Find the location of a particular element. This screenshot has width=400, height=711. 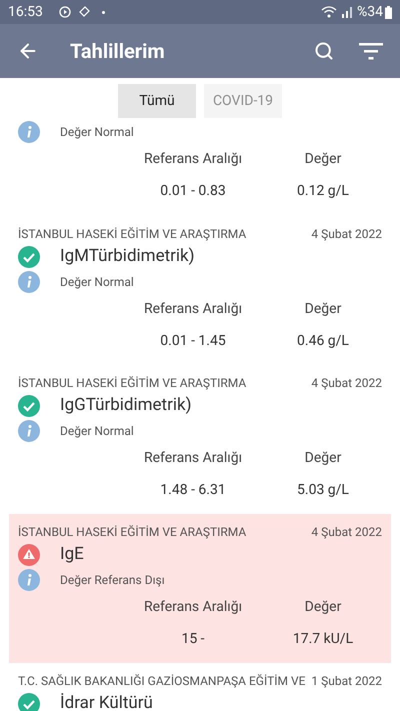

test-name: IgGTürbidimetrik) is located at coordinates (126, 406).